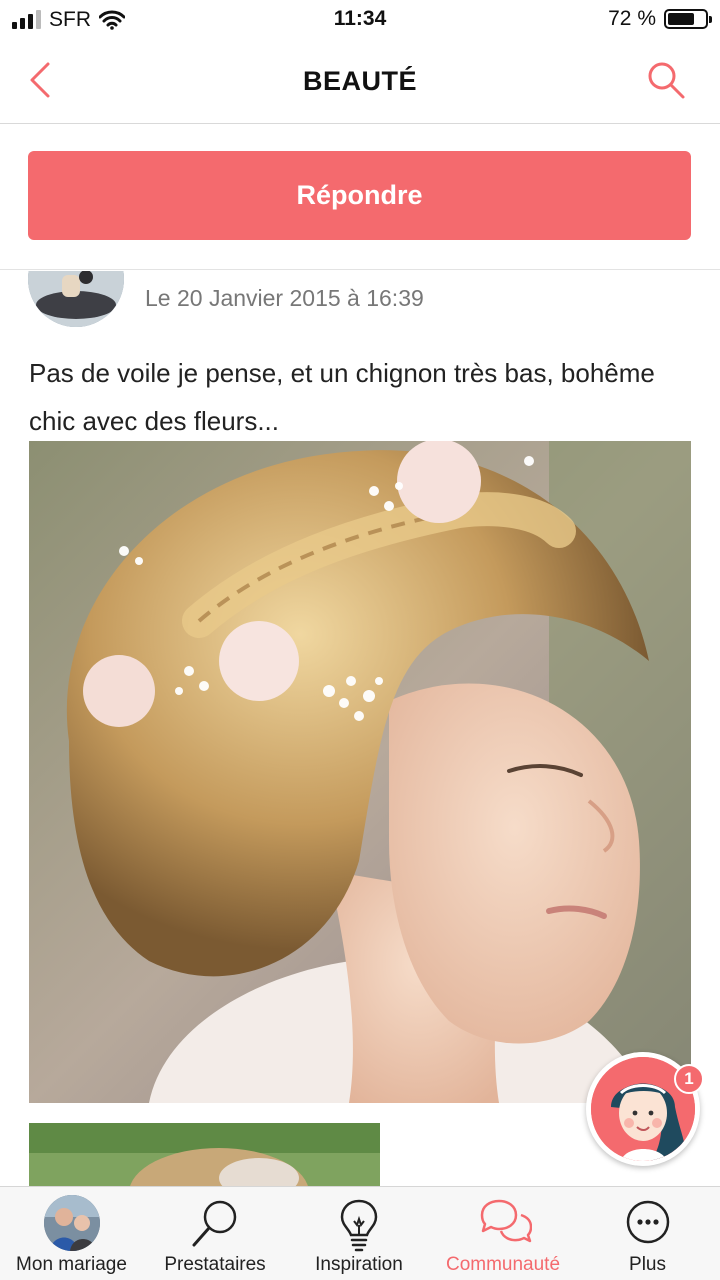  I want to click on battery-percent: 72 %, so click(632, 18).